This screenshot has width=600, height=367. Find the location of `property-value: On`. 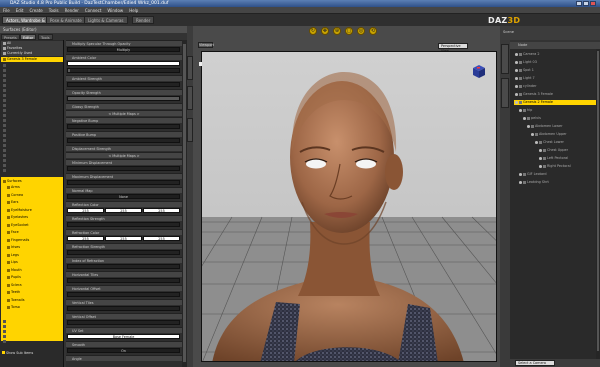

property-value: On is located at coordinates (123, 350).